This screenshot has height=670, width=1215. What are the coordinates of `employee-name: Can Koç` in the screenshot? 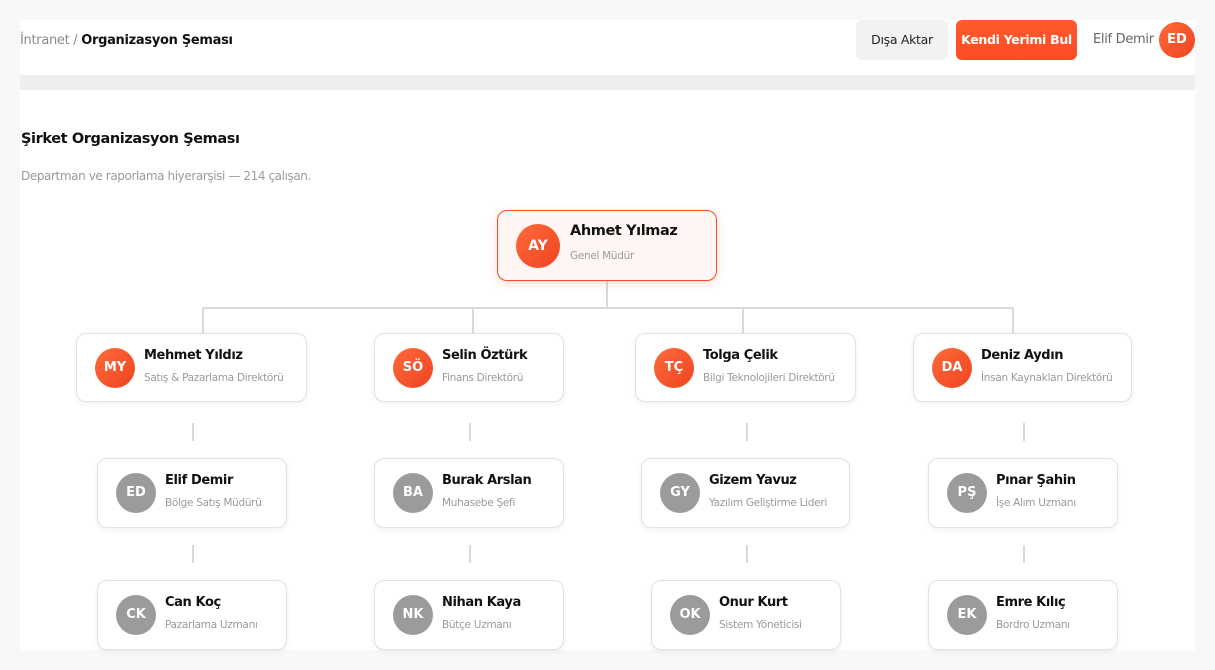 It's located at (193, 602).